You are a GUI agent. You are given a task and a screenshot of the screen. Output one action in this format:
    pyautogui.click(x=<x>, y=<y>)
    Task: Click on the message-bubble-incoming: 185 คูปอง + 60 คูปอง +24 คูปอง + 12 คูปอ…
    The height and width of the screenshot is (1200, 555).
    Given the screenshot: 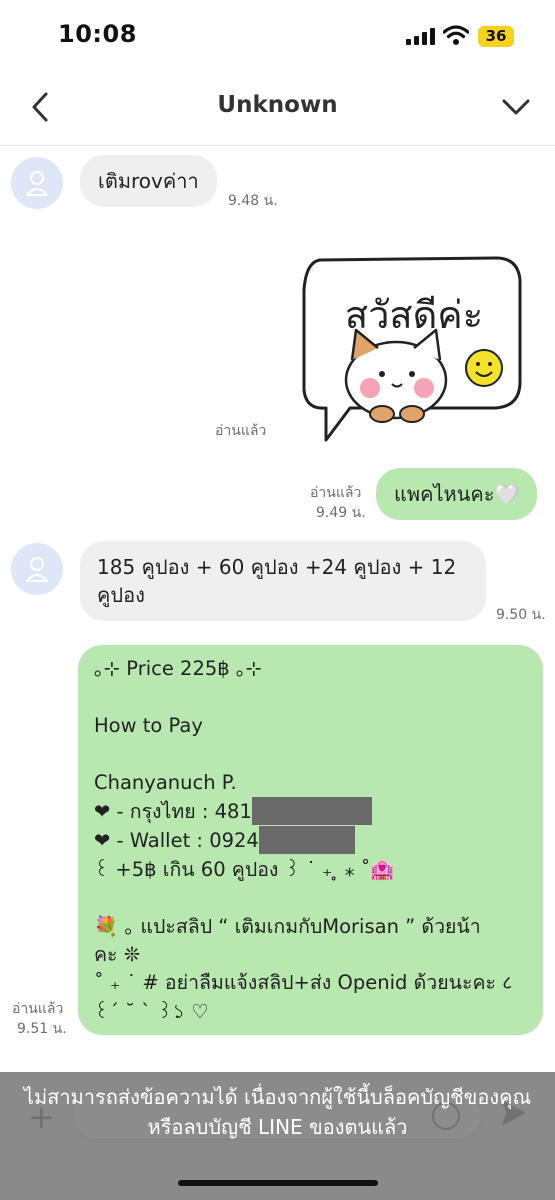 What is the action you would take?
    pyautogui.click(x=283, y=581)
    